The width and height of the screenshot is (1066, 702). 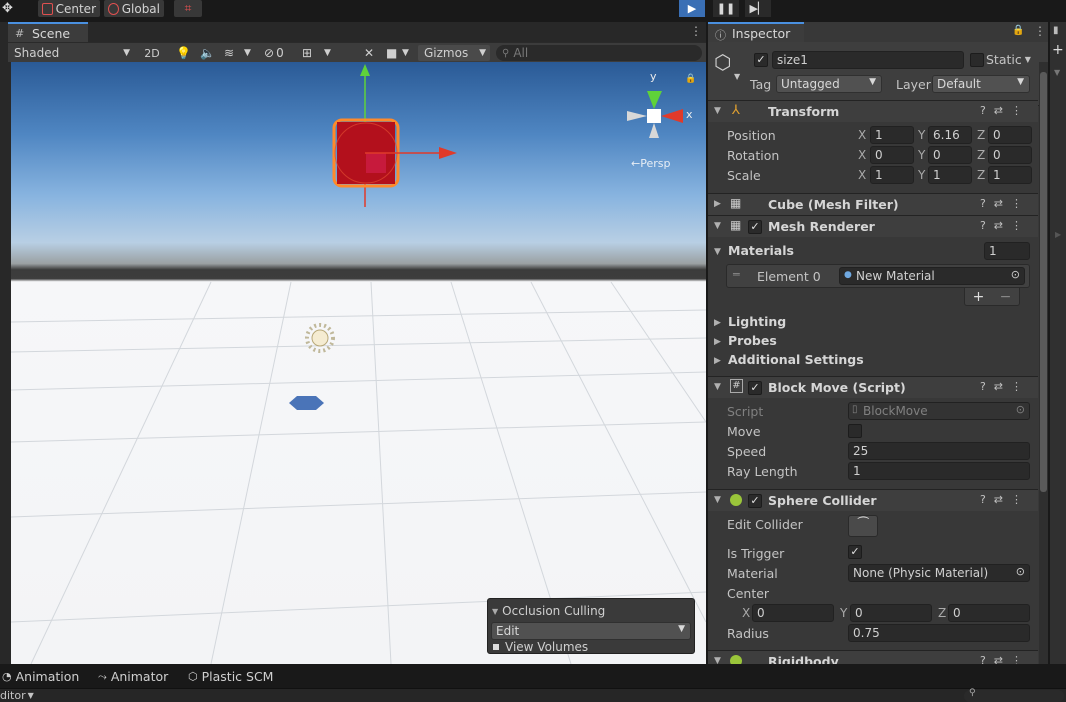 What do you see at coordinates (1056, 30) in the screenshot?
I see `folder-icon: ▮` at bounding box center [1056, 30].